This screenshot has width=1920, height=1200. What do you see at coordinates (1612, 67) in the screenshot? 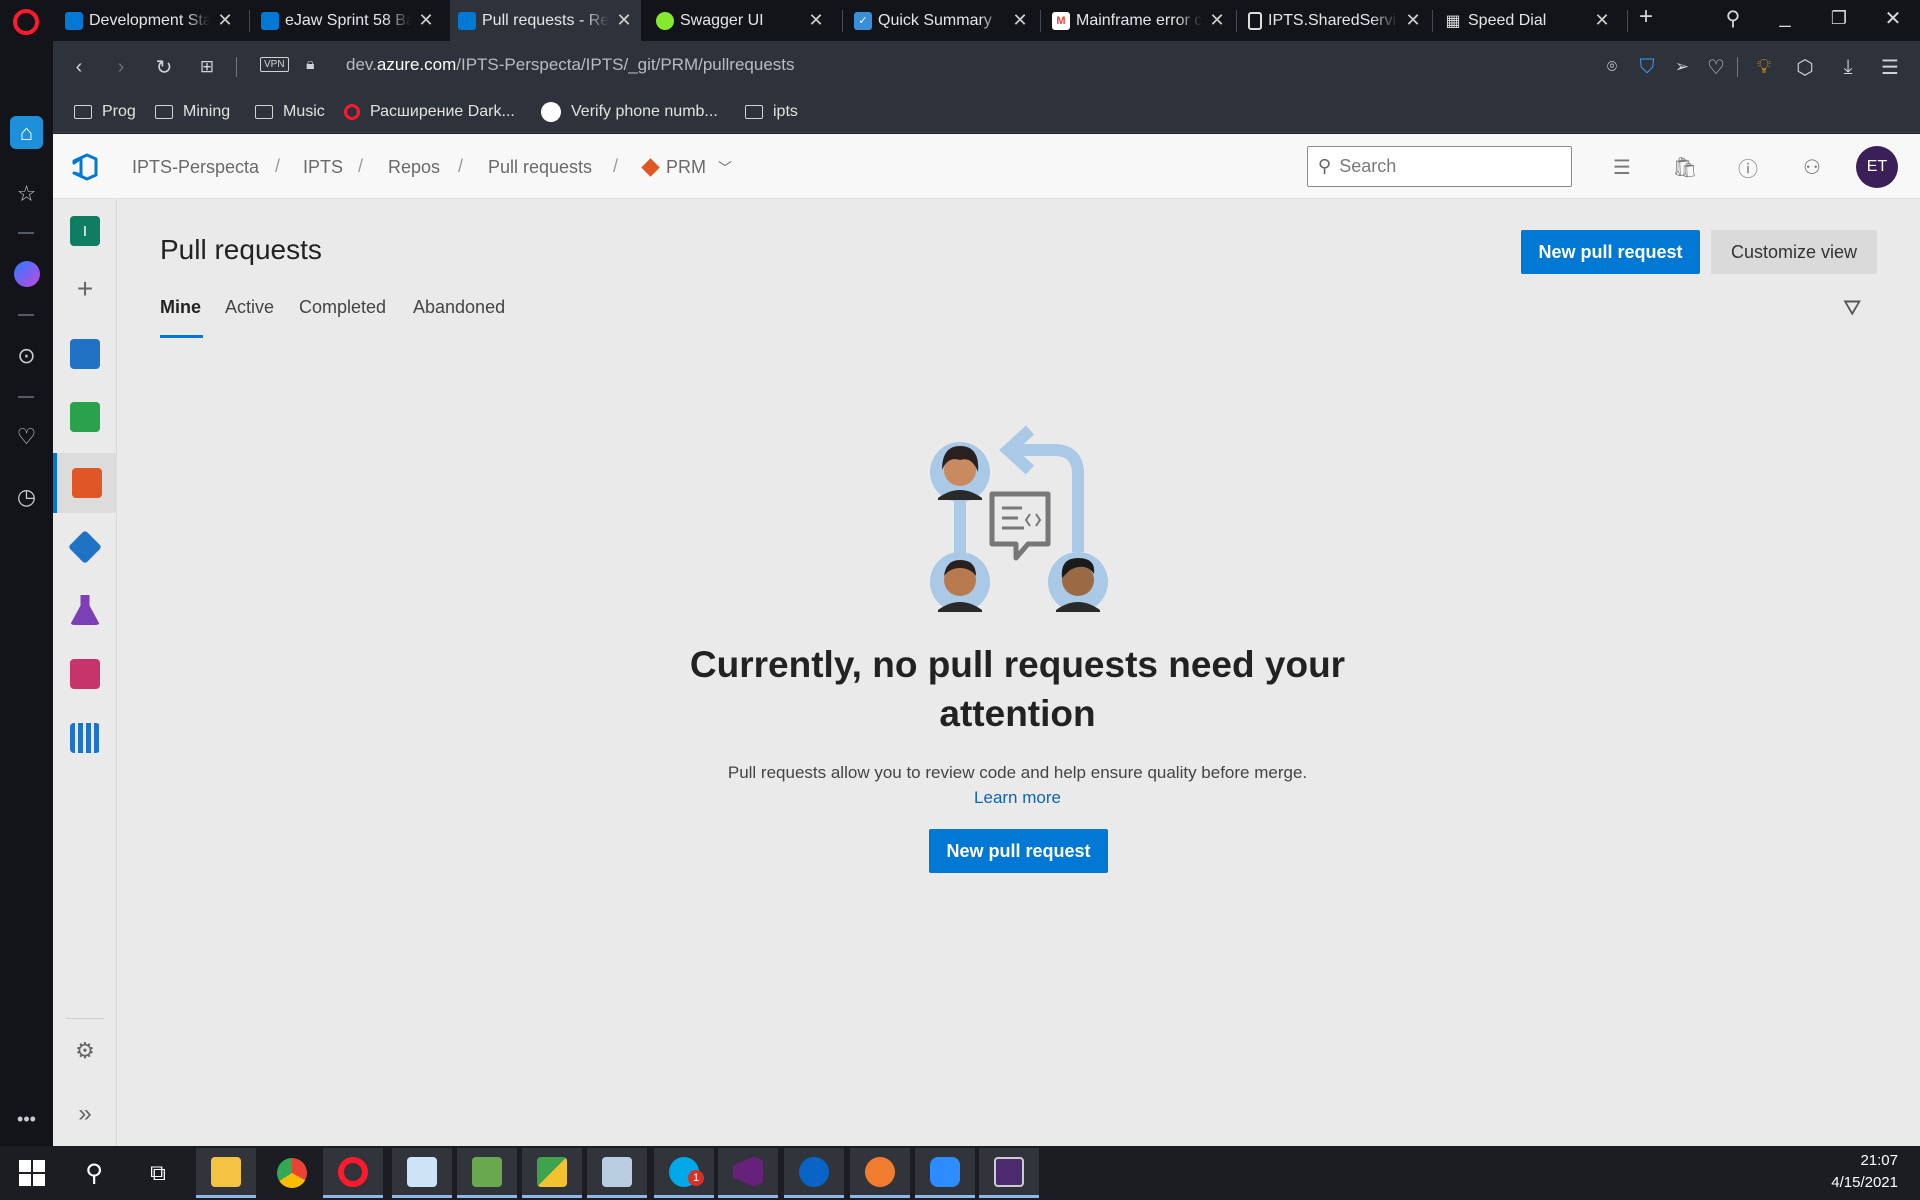
I see `camera-icon: ⌾` at bounding box center [1612, 67].